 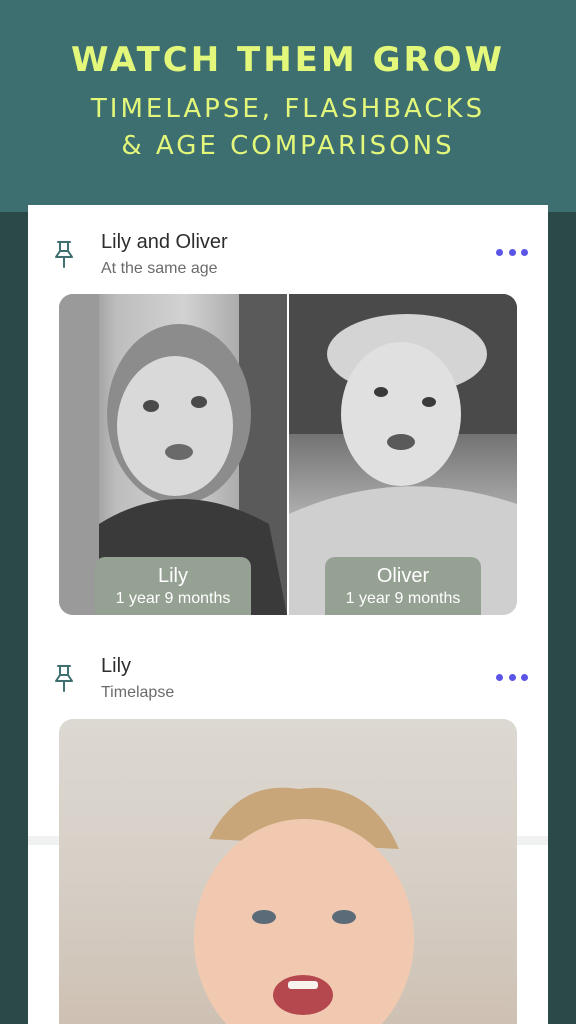 I want to click on card-subtitle: At the same age, so click(x=159, y=268).